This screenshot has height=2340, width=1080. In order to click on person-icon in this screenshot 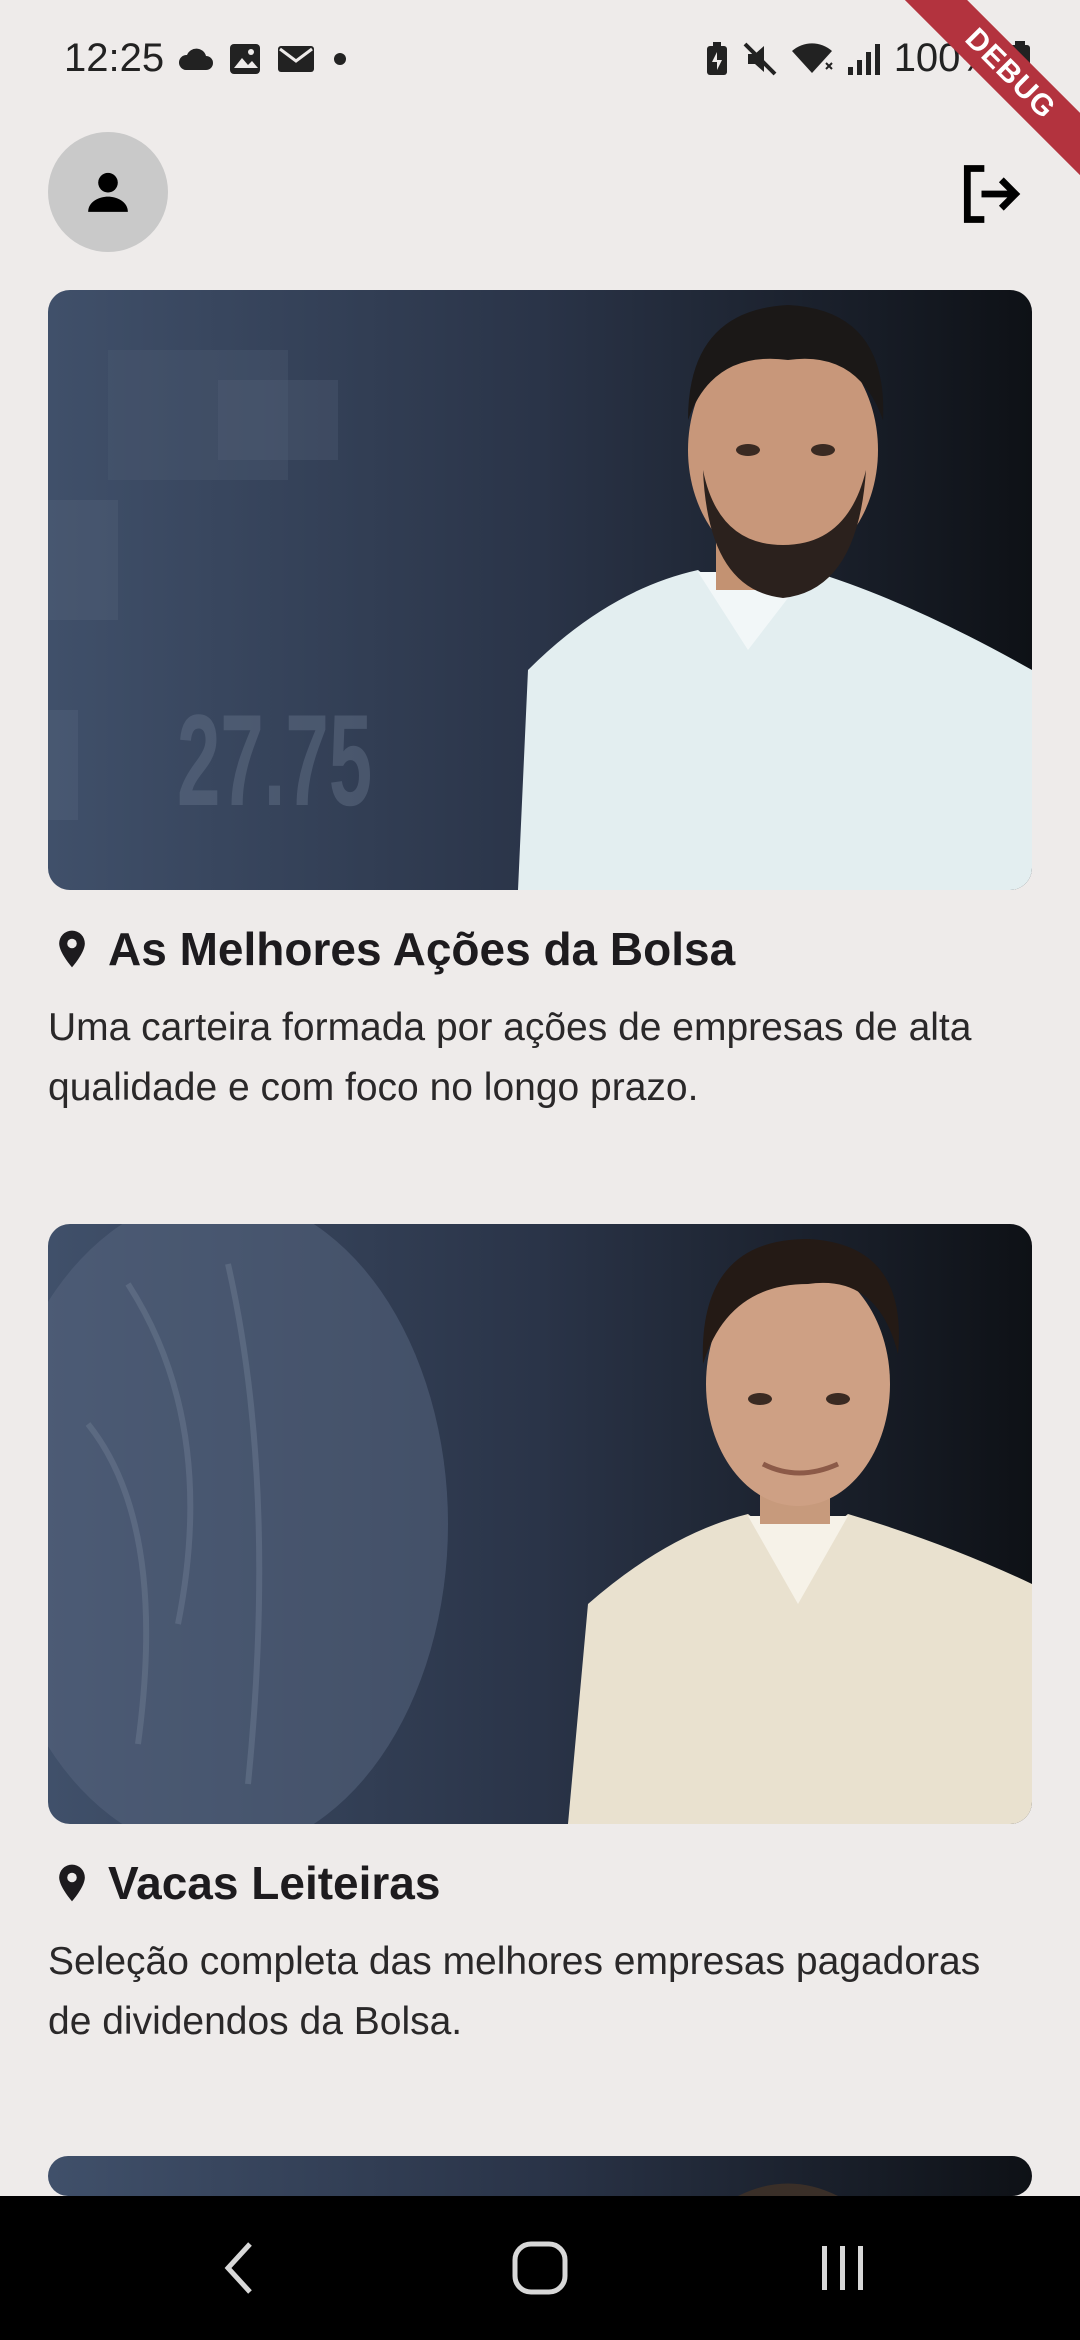, I will do `click(108, 192)`.